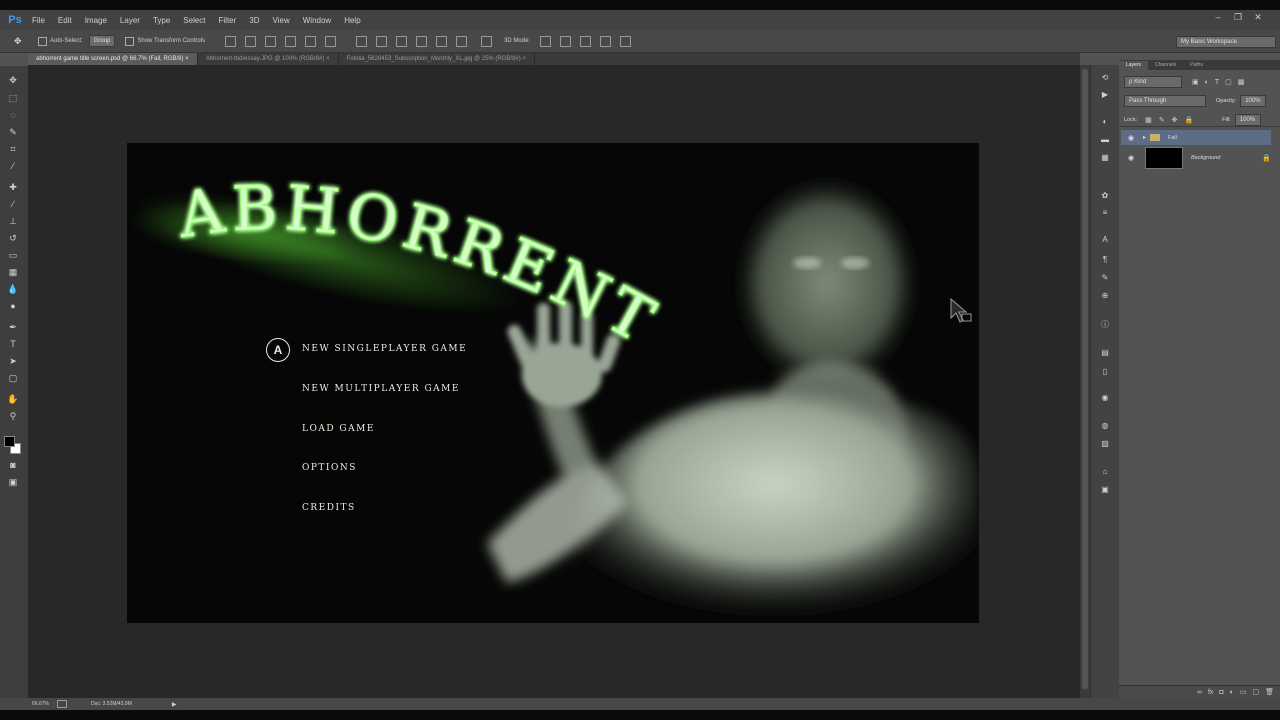 The image size is (1280, 720). What do you see at coordinates (1105, 78) in the screenshot?
I see `history-panel-icon: ⟲` at bounding box center [1105, 78].